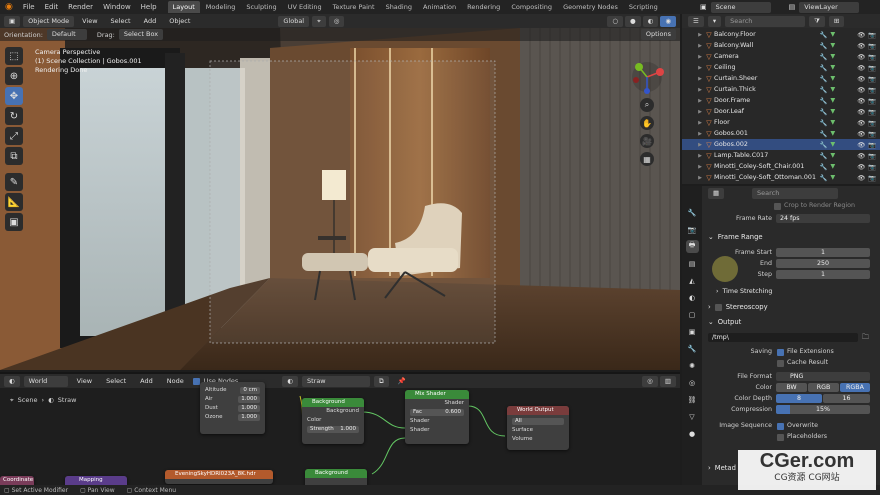 This screenshot has height=495, width=880. Describe the element at coordinates (12, 21) in the screenshot. I see `editor-type-button: ▣` at that location.